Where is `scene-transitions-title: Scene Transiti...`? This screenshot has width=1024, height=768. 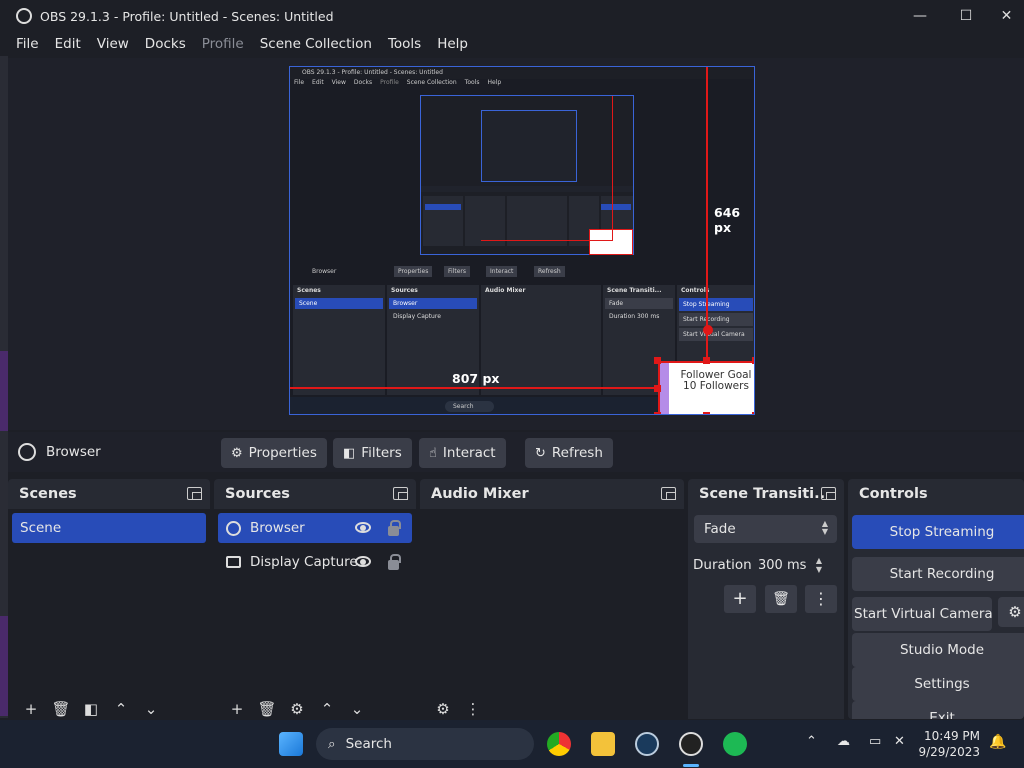
scene-transitions-title: Scene Transiti... is located at coordinates (765, 494).